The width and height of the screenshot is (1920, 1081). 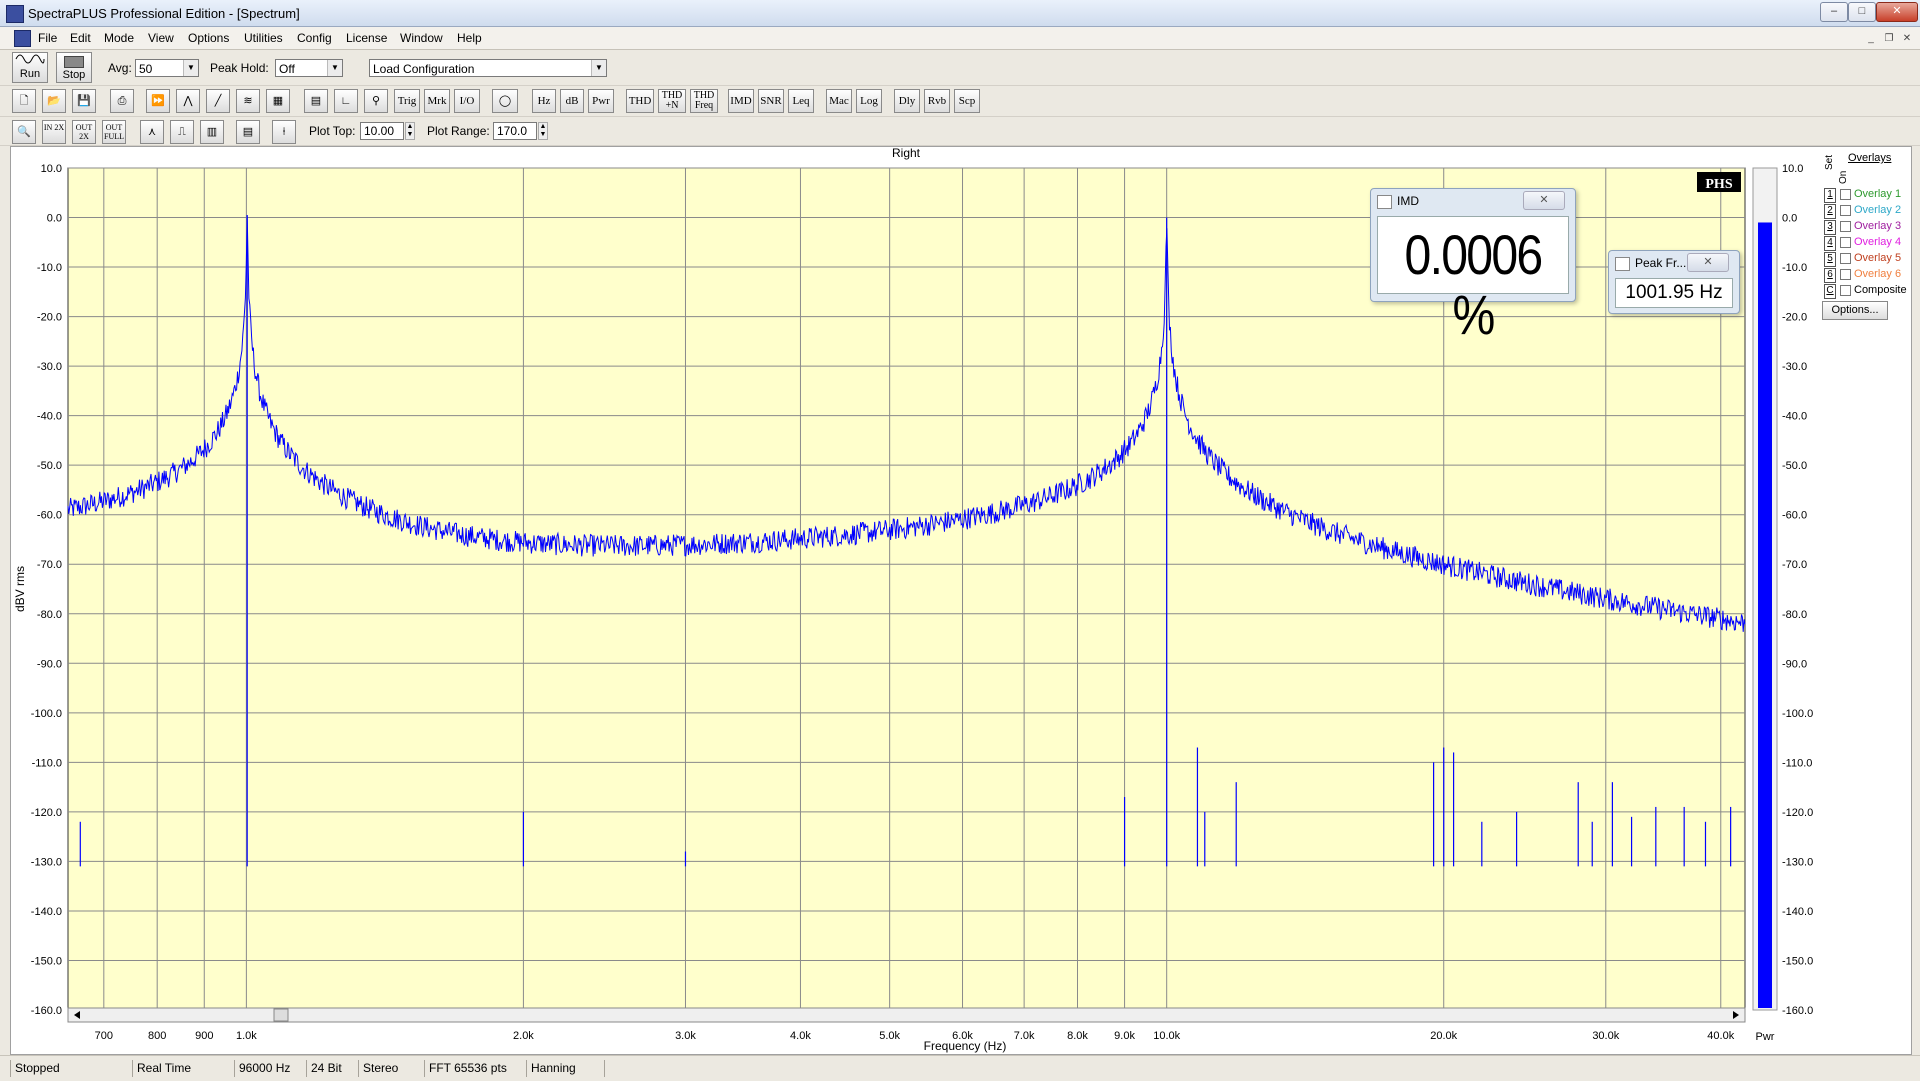 I want to click on step-icon: ⎍, so click(x=182, y=132).